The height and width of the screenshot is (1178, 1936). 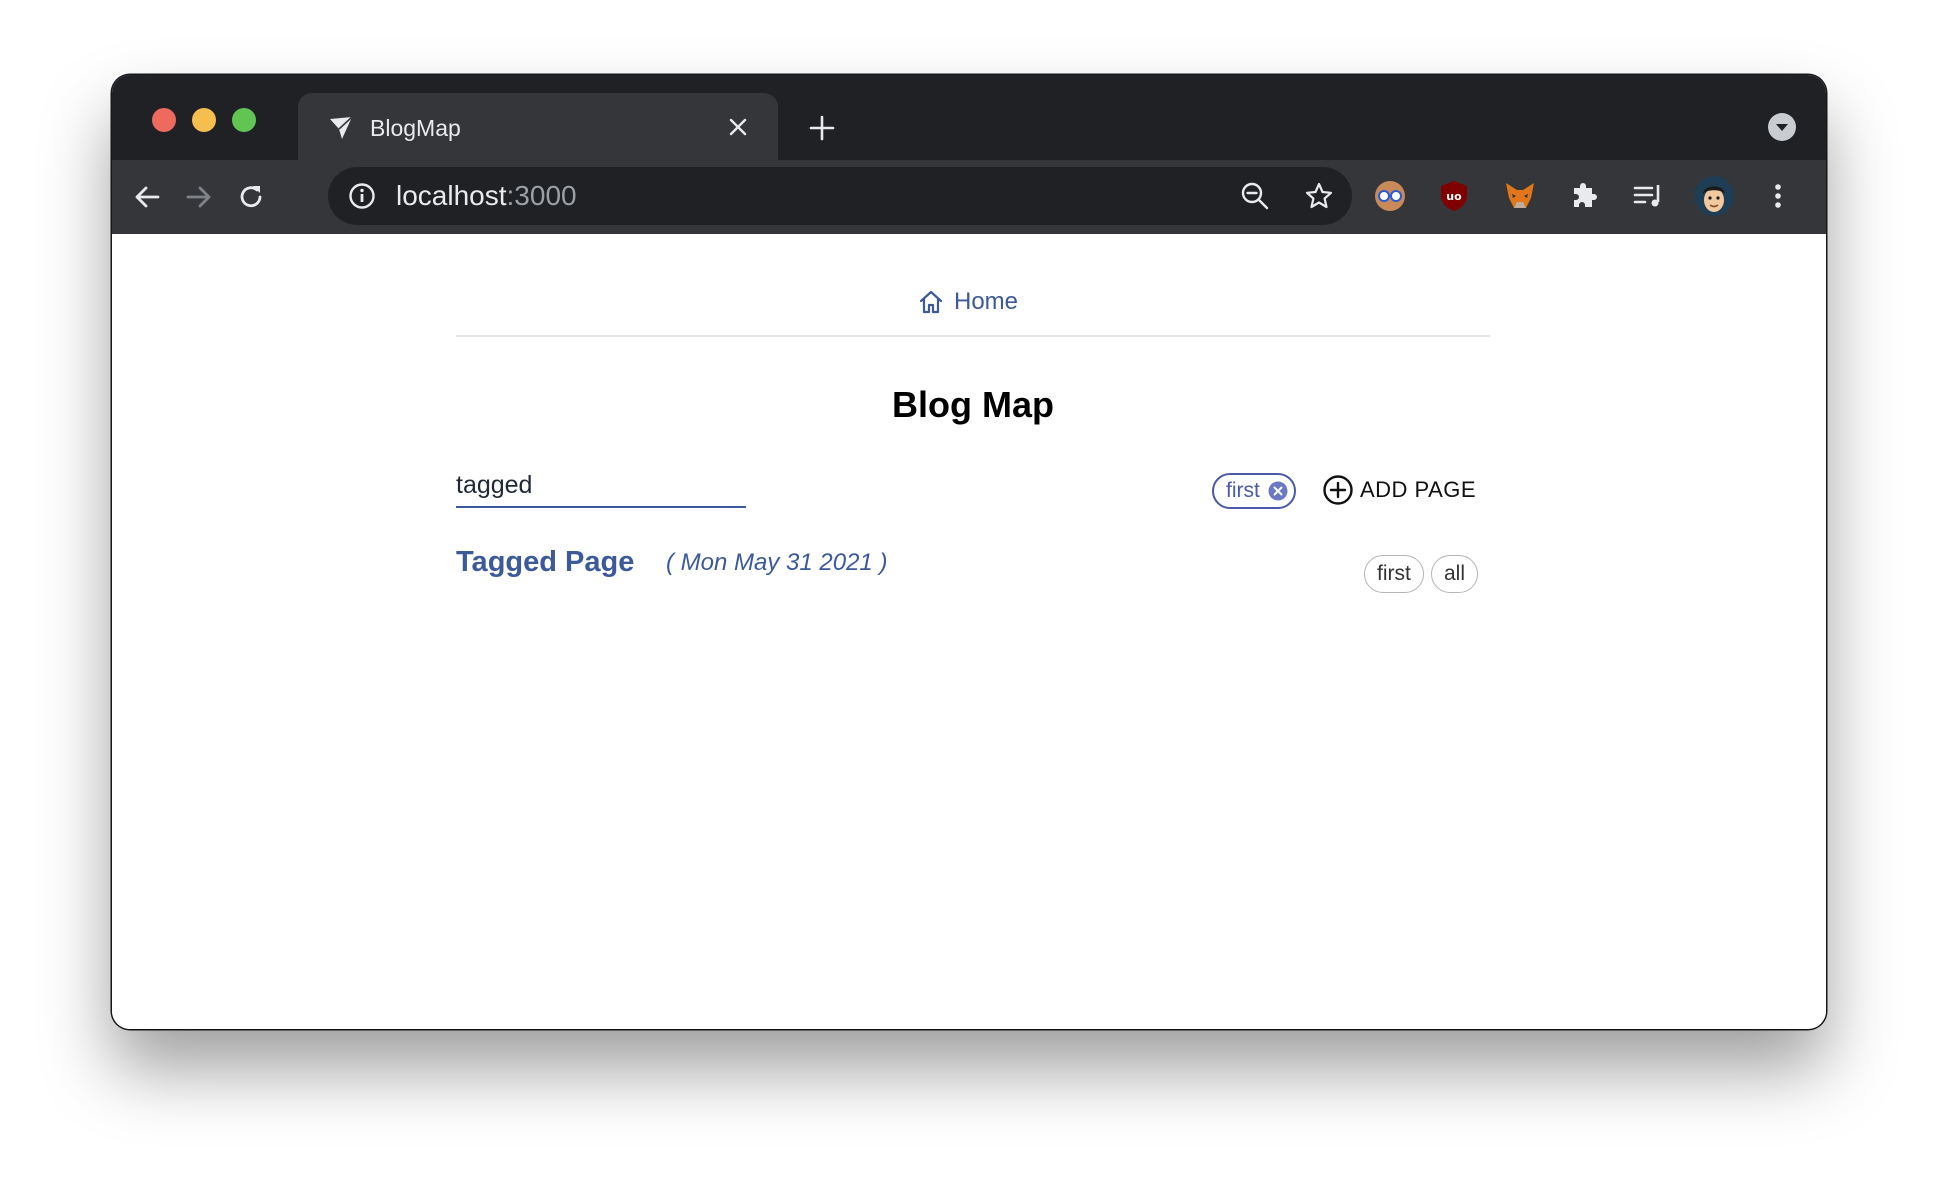 I want to click on puzzle-extensions-icon, so click(x=1584, y=196).